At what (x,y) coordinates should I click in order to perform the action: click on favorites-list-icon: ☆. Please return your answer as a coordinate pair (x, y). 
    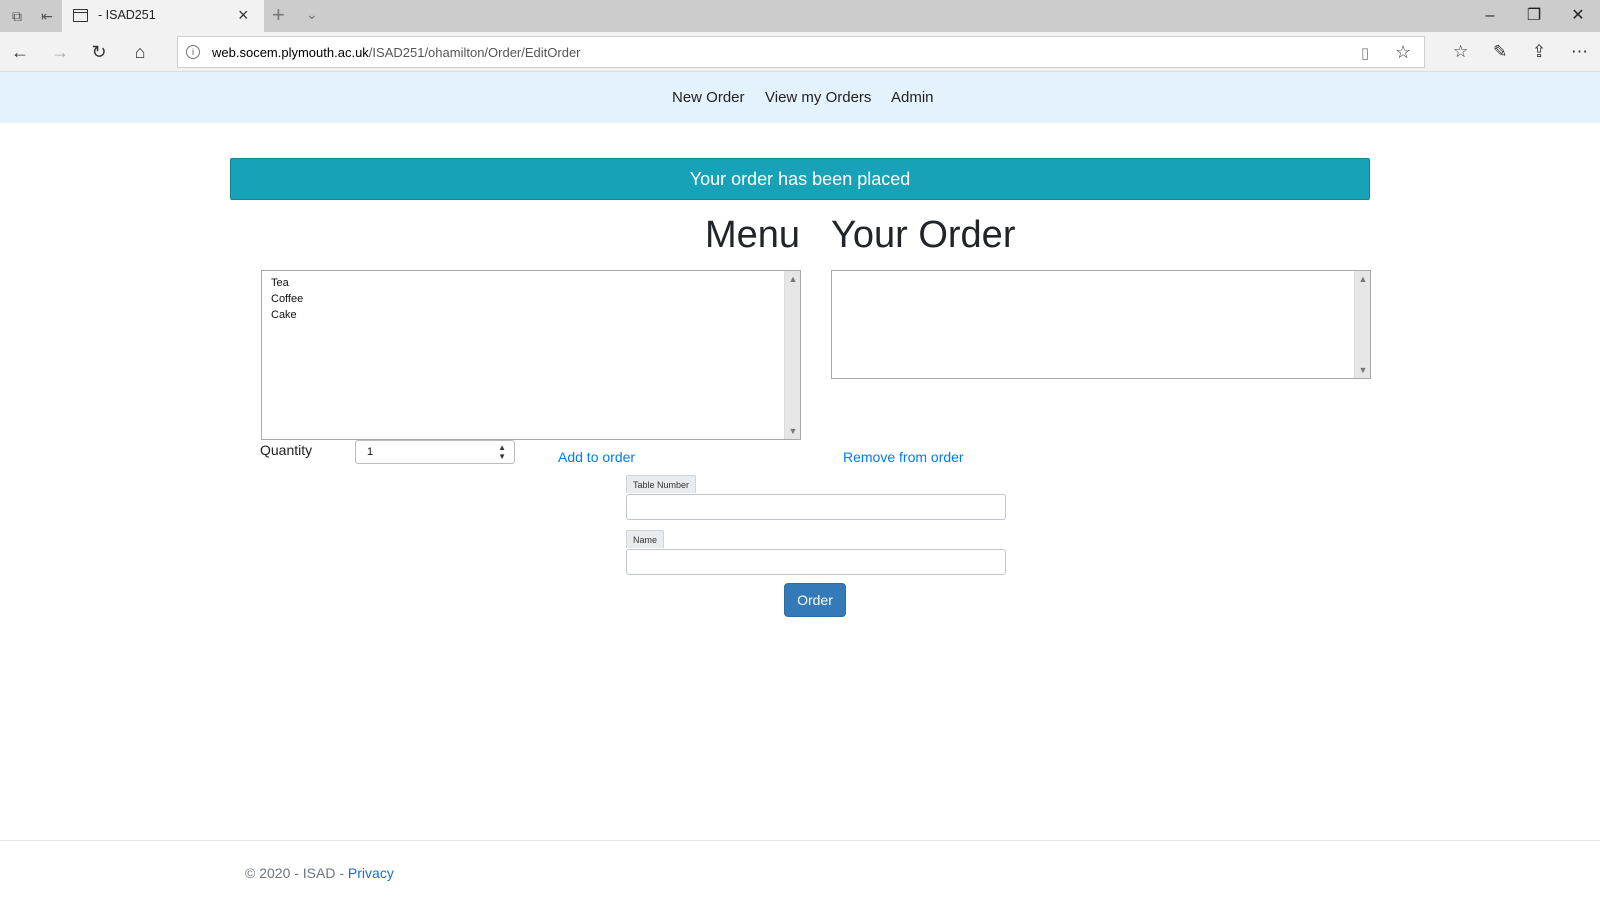
    Looking at the image, I should click on (1460, 52).